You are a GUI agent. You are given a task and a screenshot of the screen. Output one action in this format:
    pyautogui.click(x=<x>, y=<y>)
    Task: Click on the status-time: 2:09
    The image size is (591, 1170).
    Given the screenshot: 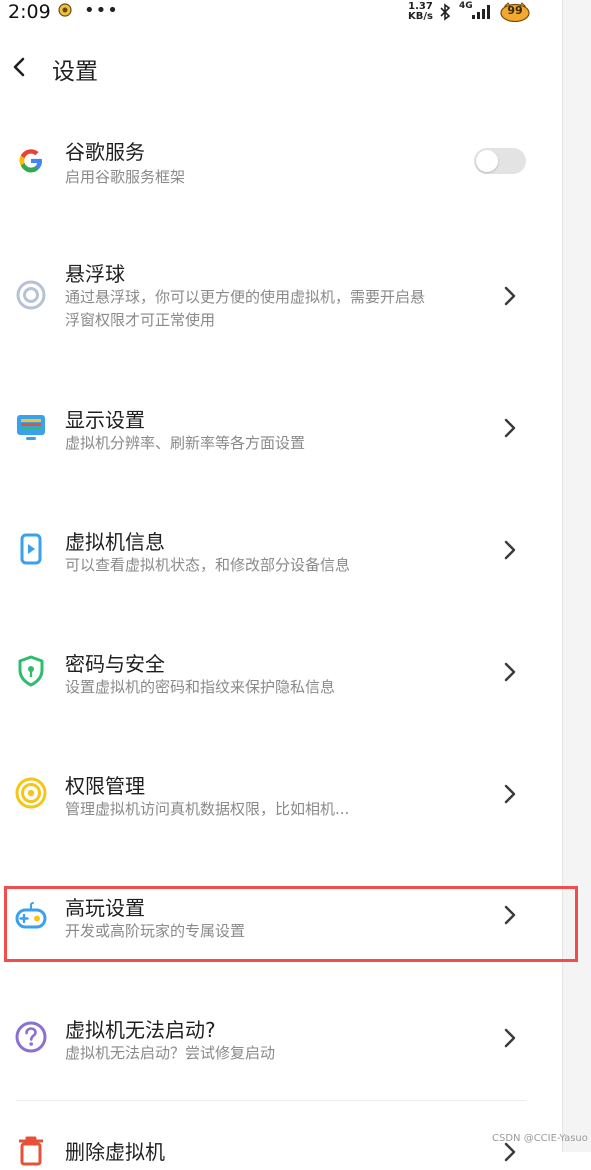 What is the action you would take?
    pyautogui.click(x=29, y=12)
    